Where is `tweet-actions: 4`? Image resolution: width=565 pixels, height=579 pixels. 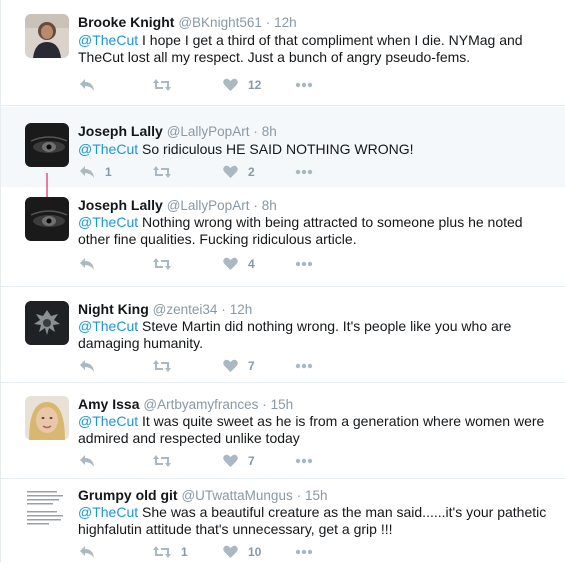 tweet-actions: 4 is located at coordinates (196, 264).